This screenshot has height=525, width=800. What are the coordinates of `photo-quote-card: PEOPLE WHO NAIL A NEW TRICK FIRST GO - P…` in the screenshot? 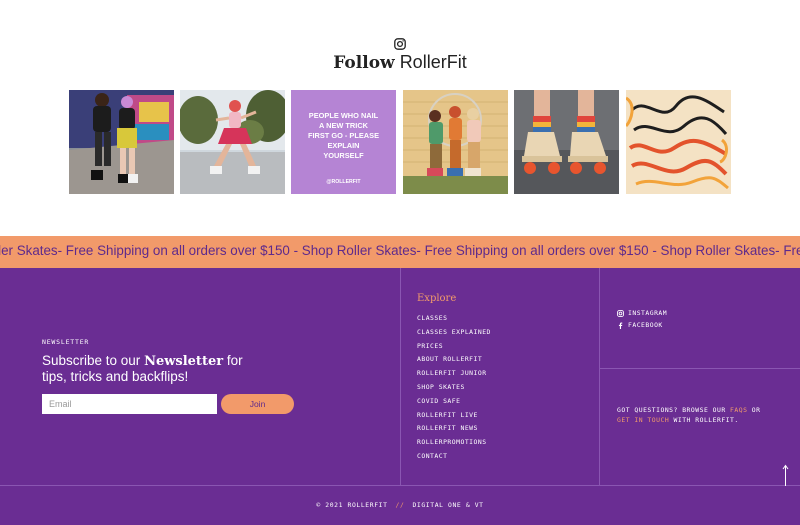 It's located at (343, 142).